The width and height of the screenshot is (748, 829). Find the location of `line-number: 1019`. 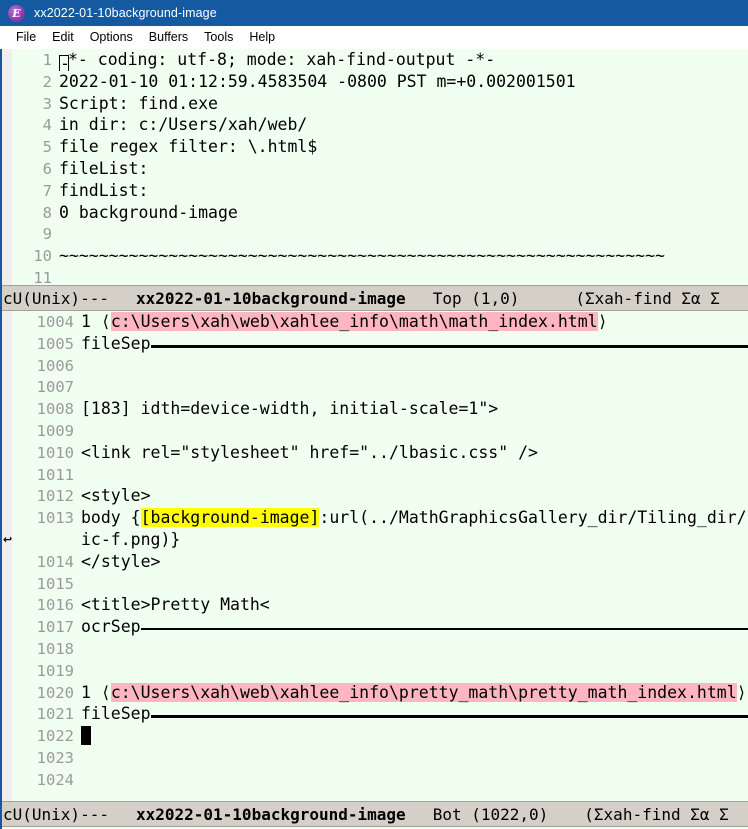

line-number: 1019 is located at coordinates (55, 670).